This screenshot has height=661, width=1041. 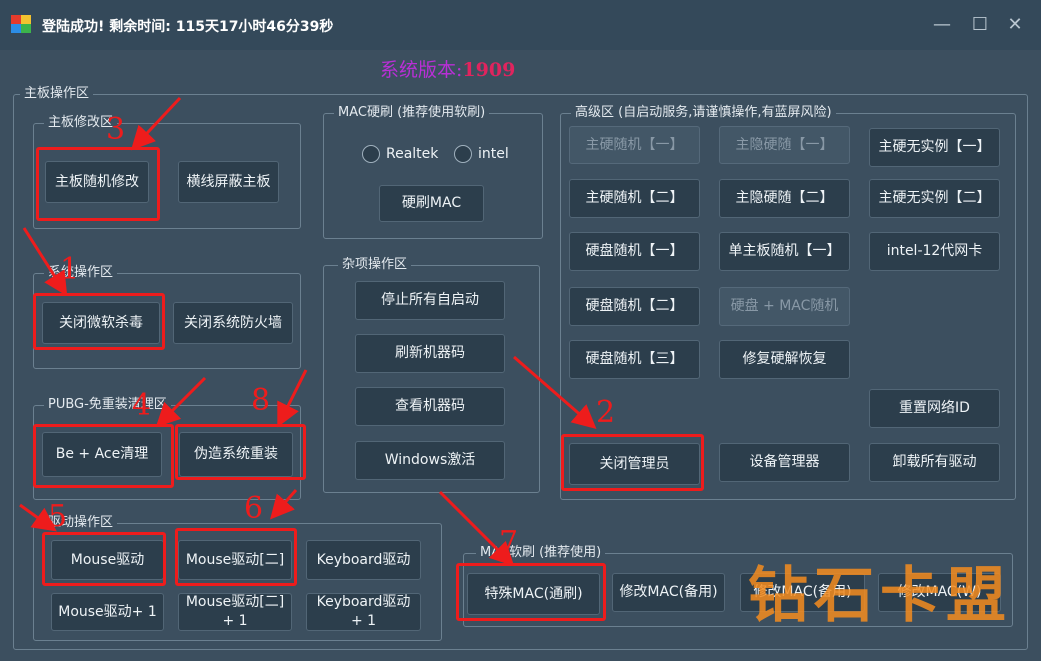 I want to click on annotation-number-8: 8, so click(x=261, y=400).